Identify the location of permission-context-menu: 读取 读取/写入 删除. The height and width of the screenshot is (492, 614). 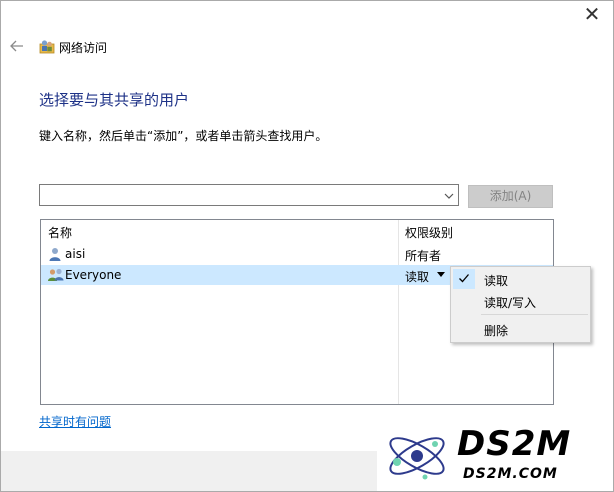
(520, 304).